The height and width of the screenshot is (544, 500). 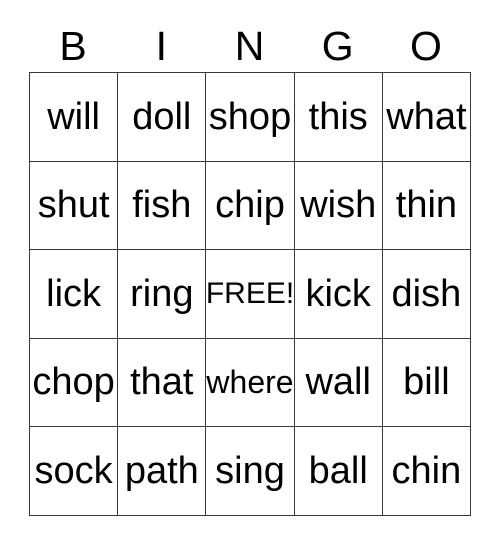 I want to click on bingo-header-row: B I N G O, so click(x=249, y=46).